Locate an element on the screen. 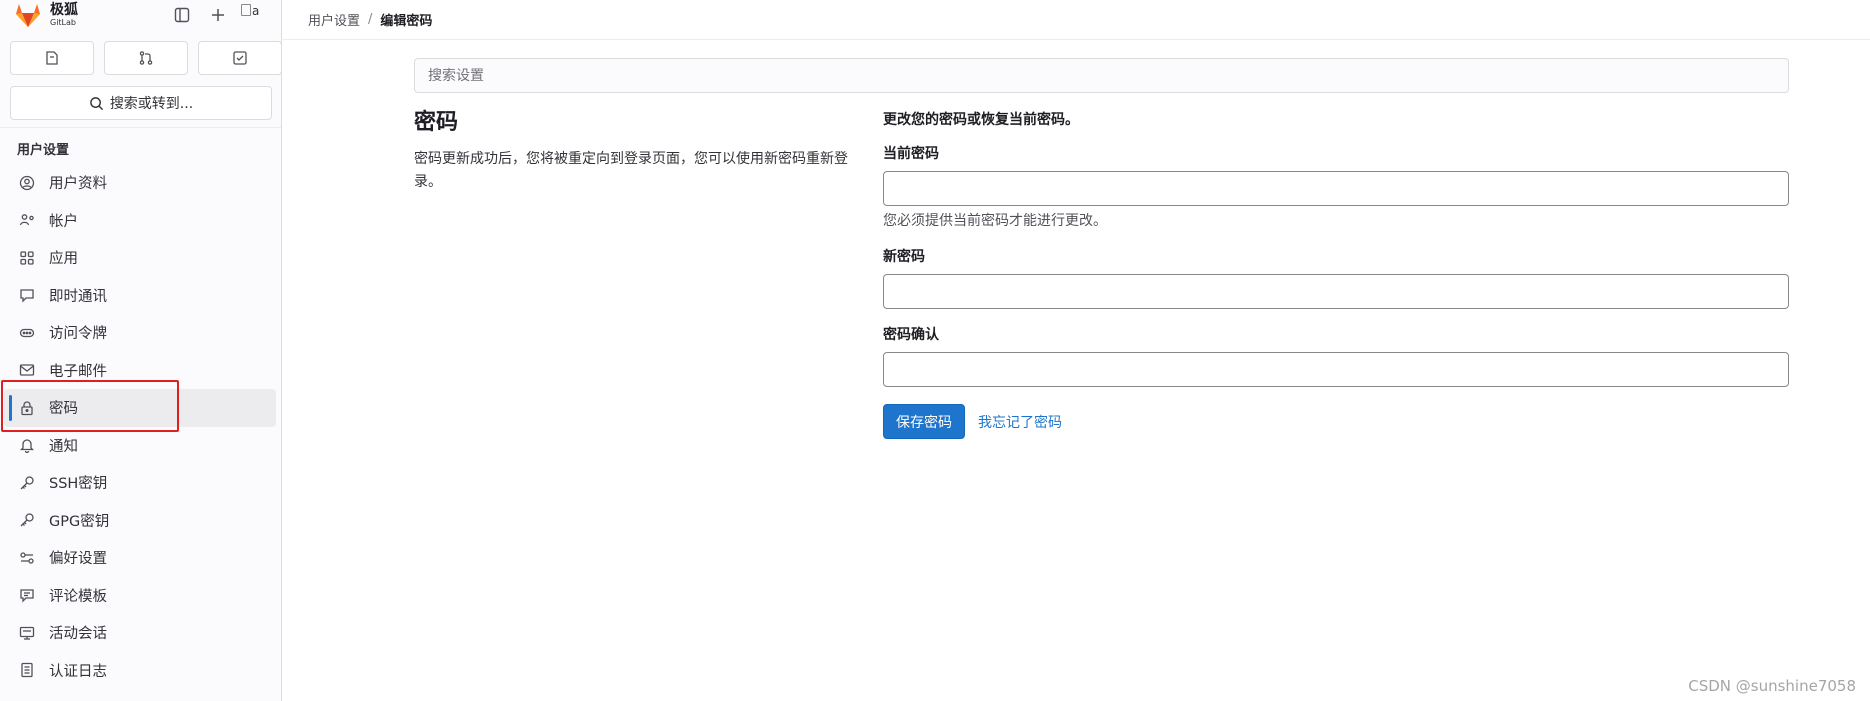 The image size is (1870, 701). sidebar-divider is located at coordinates (140, 127).